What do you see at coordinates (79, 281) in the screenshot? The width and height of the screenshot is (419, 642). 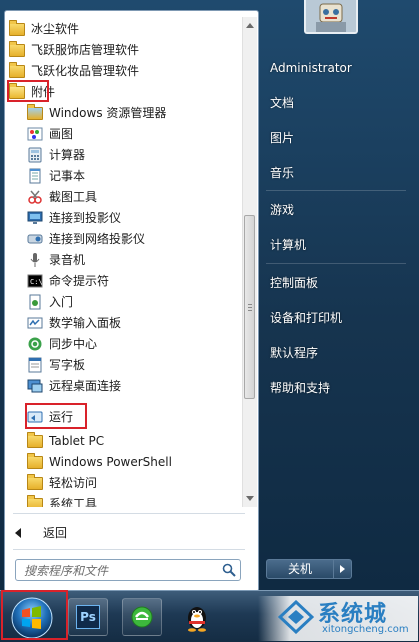 I see `program-label: 命令提示符` at bounding box center [79, 281].